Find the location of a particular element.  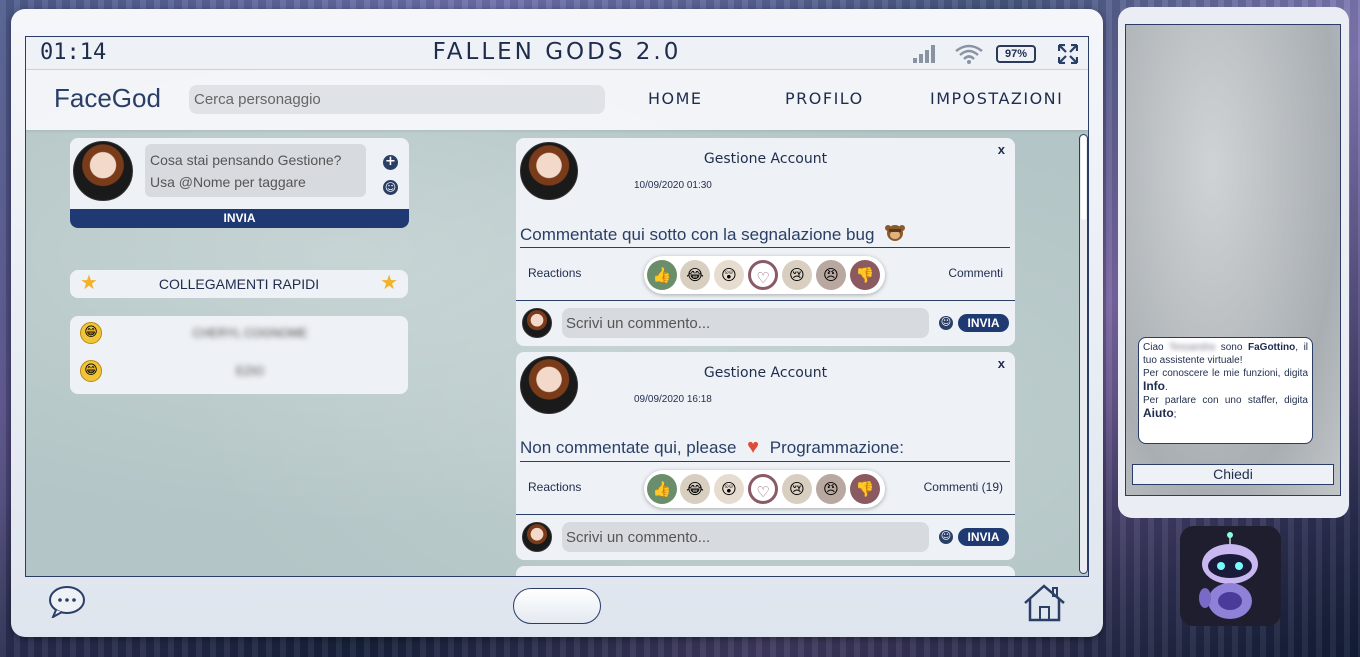

wifi-icon is located at coordinates (969, 54).